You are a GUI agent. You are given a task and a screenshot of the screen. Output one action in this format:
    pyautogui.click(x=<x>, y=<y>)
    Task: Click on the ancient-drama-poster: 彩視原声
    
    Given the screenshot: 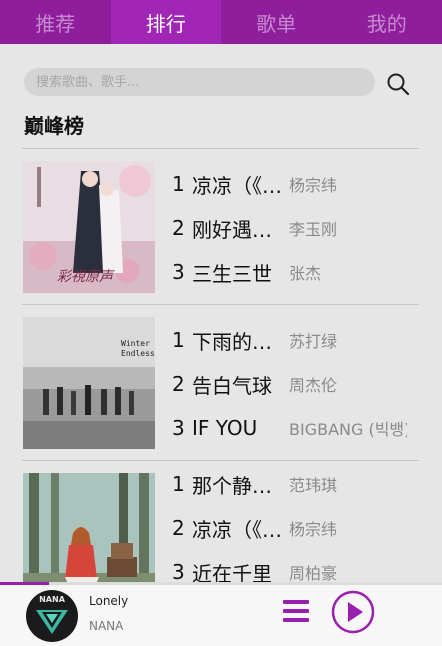 What is the action you would take?
    pyautogui.click(x=89, y=227)
    